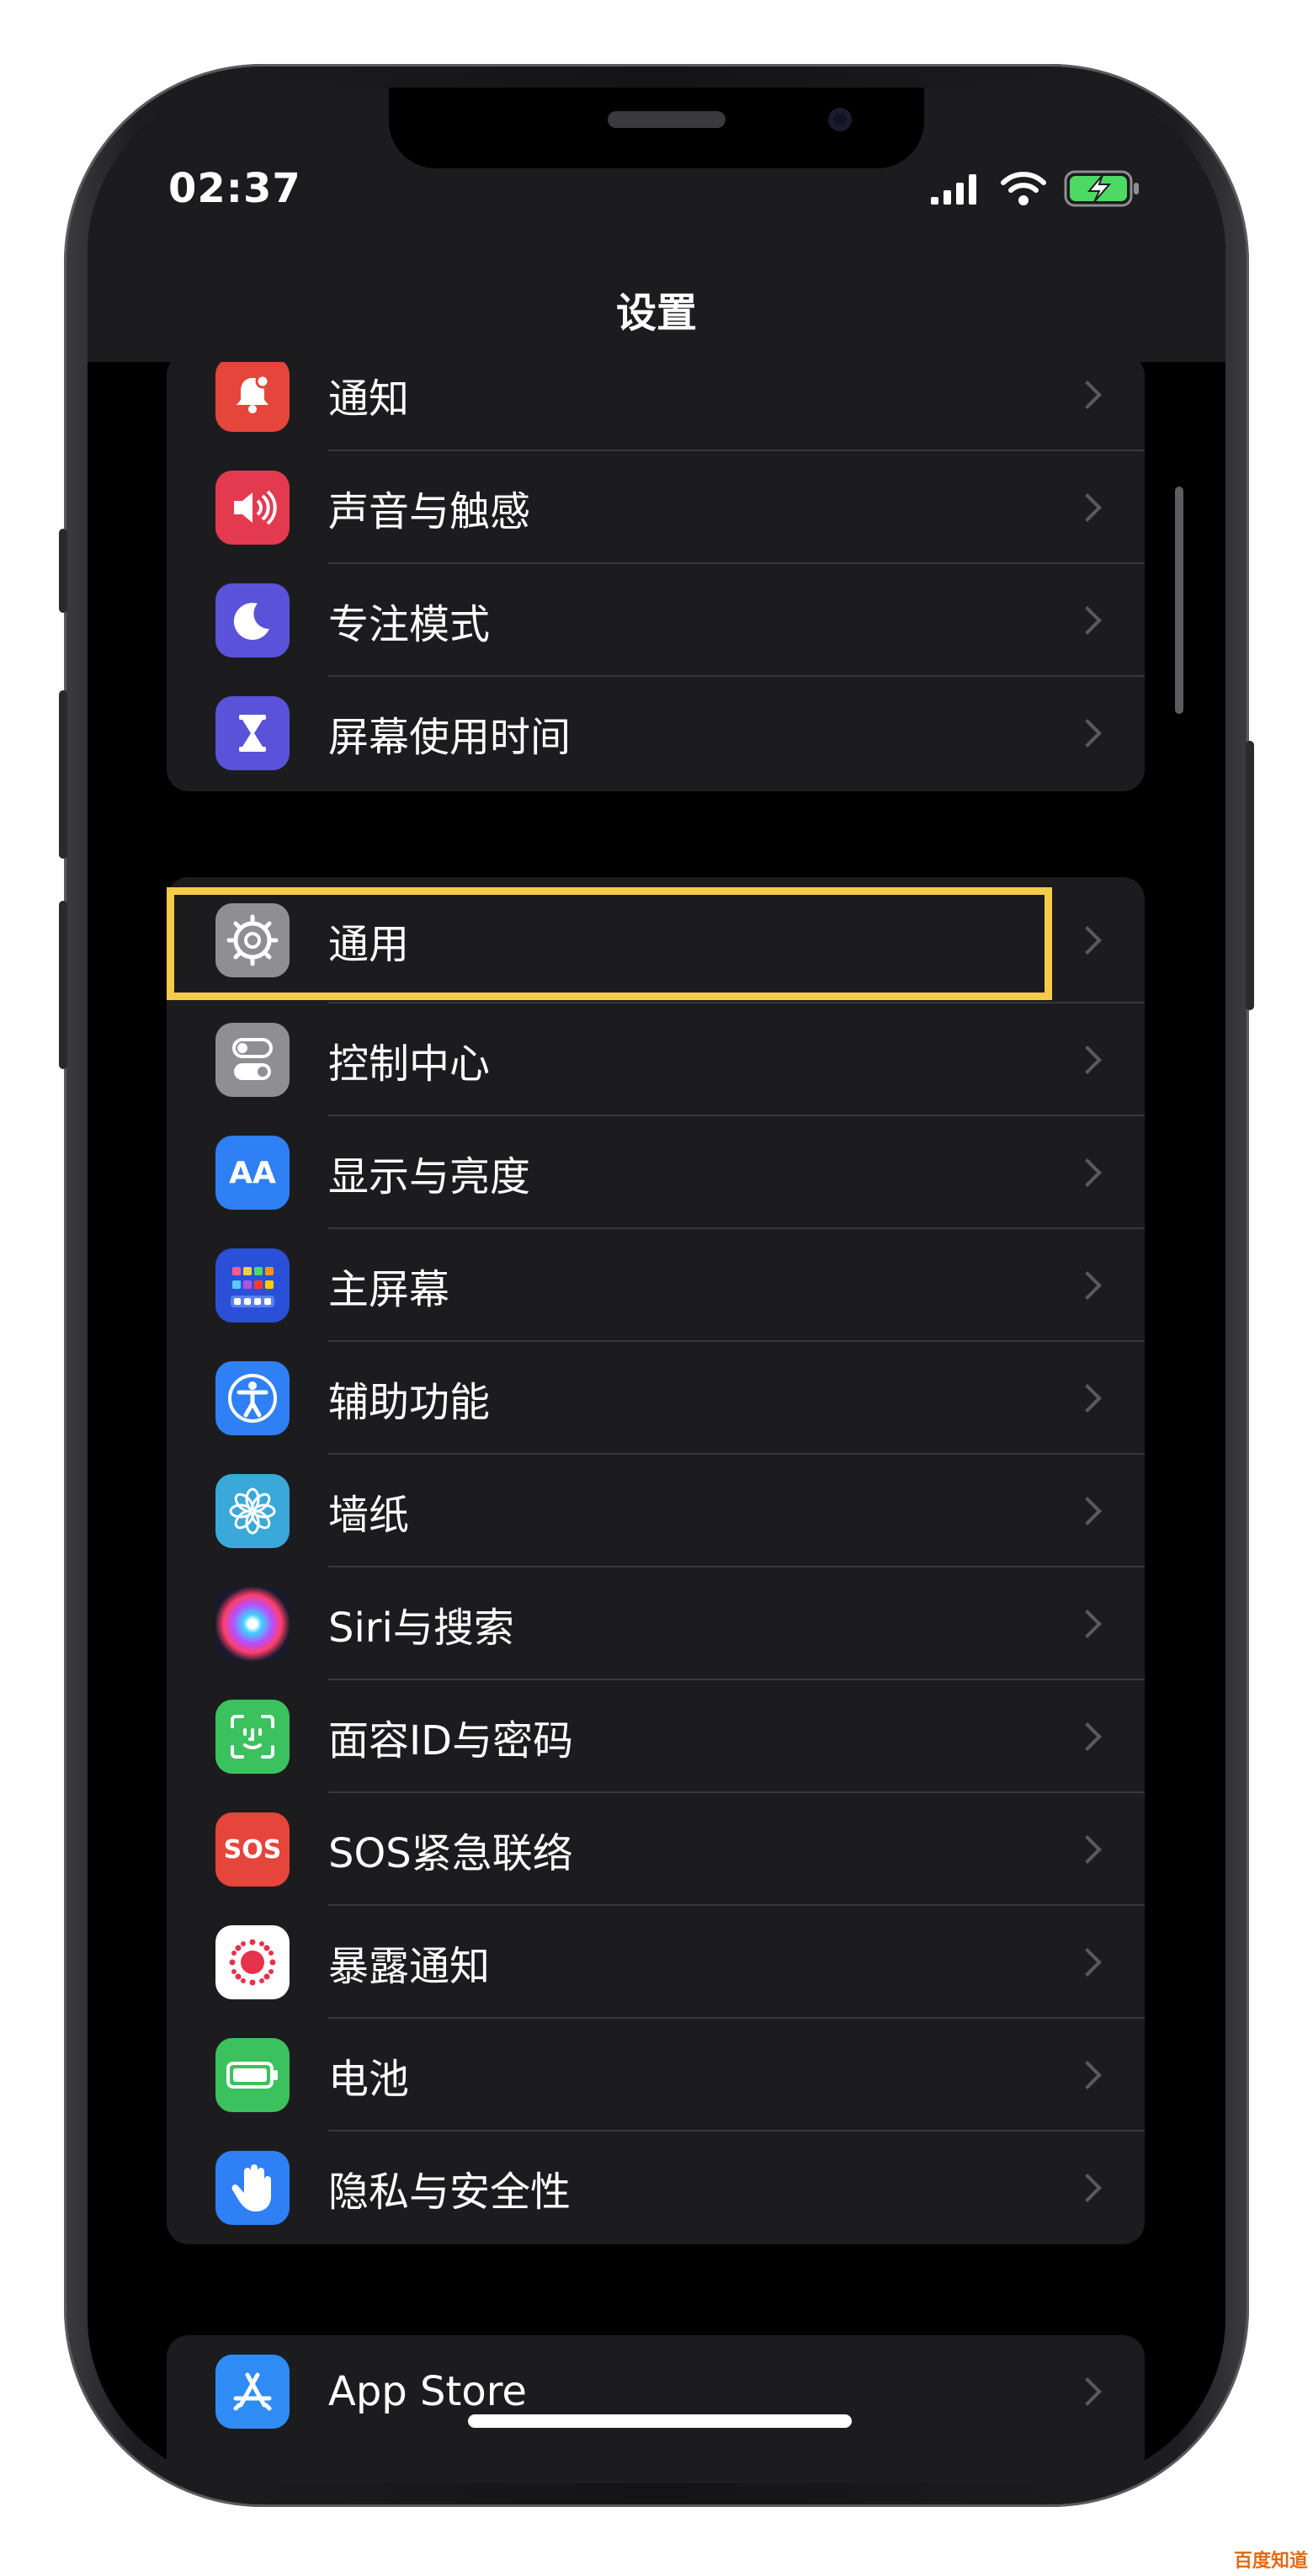  What do you see at coordinates (252, 1398) in the screenshot?
I see `accessibility-icon` at bounding box center [252, 1398].